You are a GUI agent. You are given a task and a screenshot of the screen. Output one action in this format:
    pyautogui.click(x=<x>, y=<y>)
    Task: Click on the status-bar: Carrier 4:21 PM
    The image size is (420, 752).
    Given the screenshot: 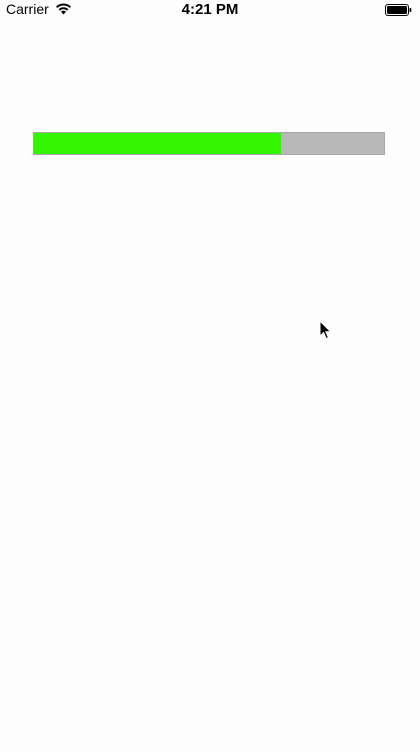 What is the action you would take?
    pyautogui.click(x=210, y=10)
    